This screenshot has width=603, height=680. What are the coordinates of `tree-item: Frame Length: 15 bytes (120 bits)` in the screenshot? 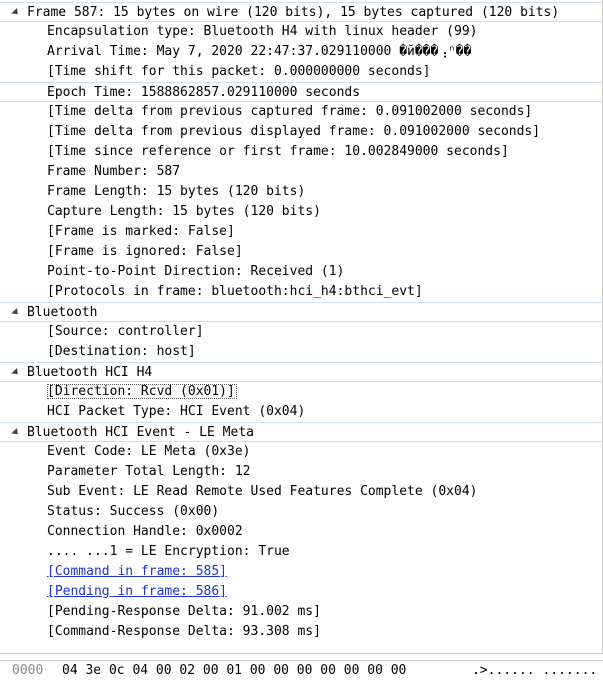 It's located at (301, 192).